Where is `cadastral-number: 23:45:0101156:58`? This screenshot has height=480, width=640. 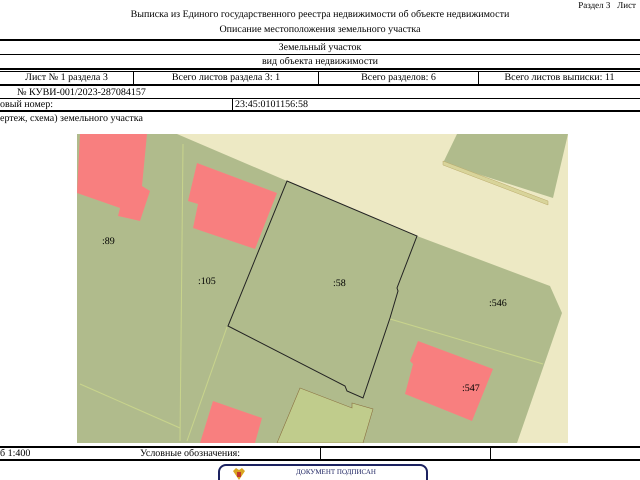
cadastral-number: 23:45:0101156:58 is located at coordinates (271, 104).